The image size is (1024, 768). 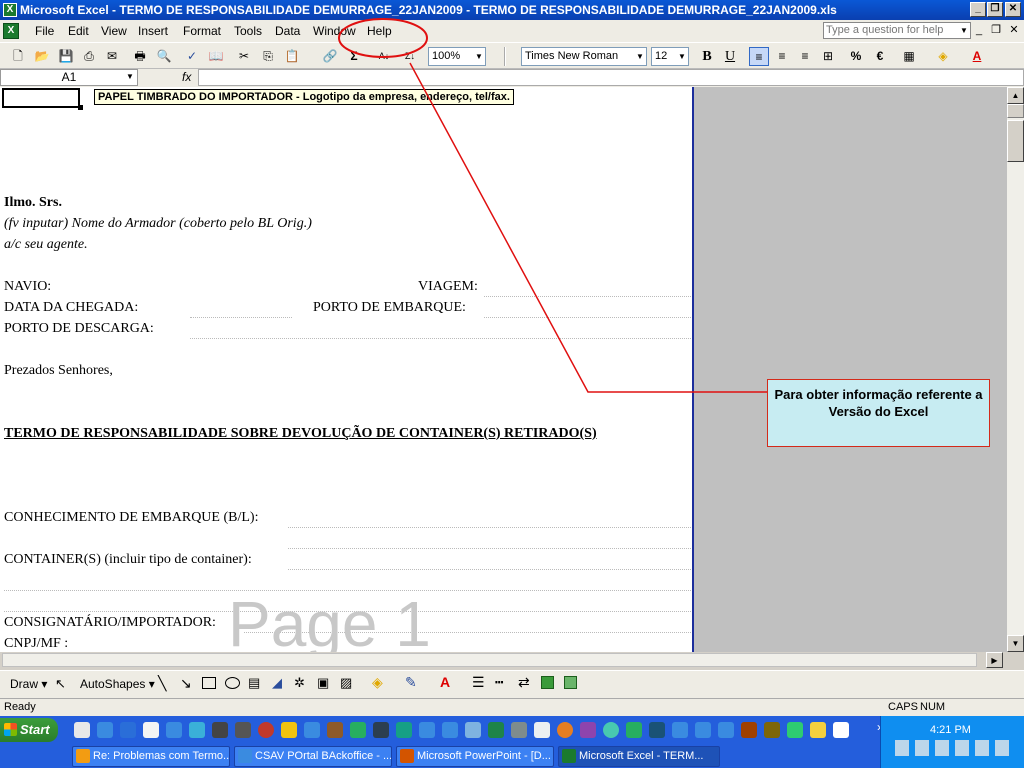 I want to click on permission-icon: ⎙, so click(x=89, y=56).